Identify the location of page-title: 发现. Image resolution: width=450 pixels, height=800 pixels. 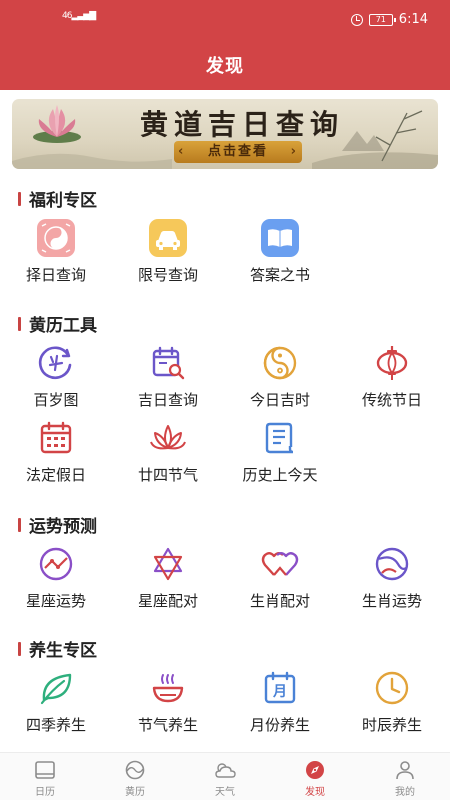
(225, 66).